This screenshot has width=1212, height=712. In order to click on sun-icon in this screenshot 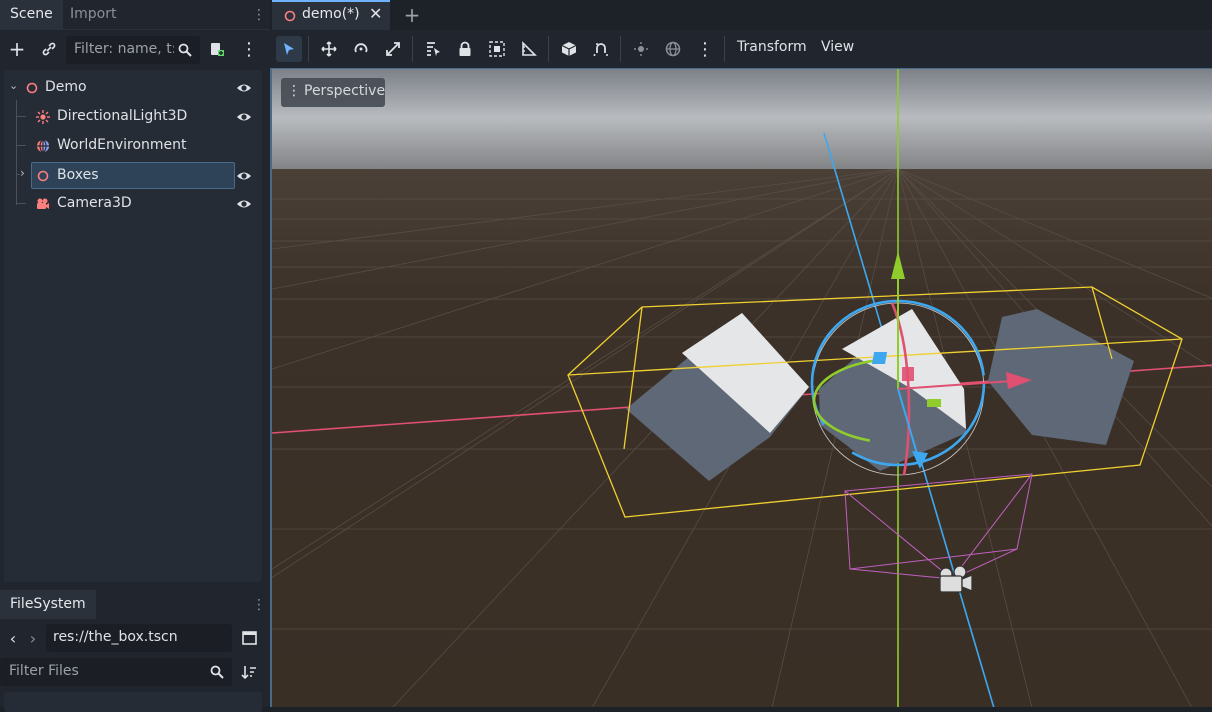, I will do `click(641, 49)`.